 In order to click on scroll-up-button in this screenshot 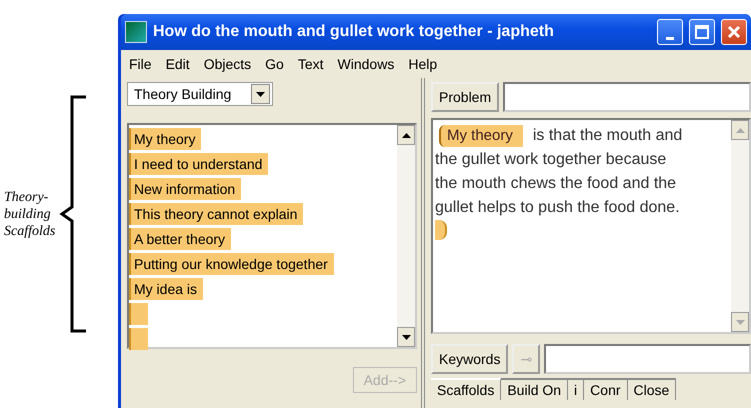, I will do `click(406, 135)`.